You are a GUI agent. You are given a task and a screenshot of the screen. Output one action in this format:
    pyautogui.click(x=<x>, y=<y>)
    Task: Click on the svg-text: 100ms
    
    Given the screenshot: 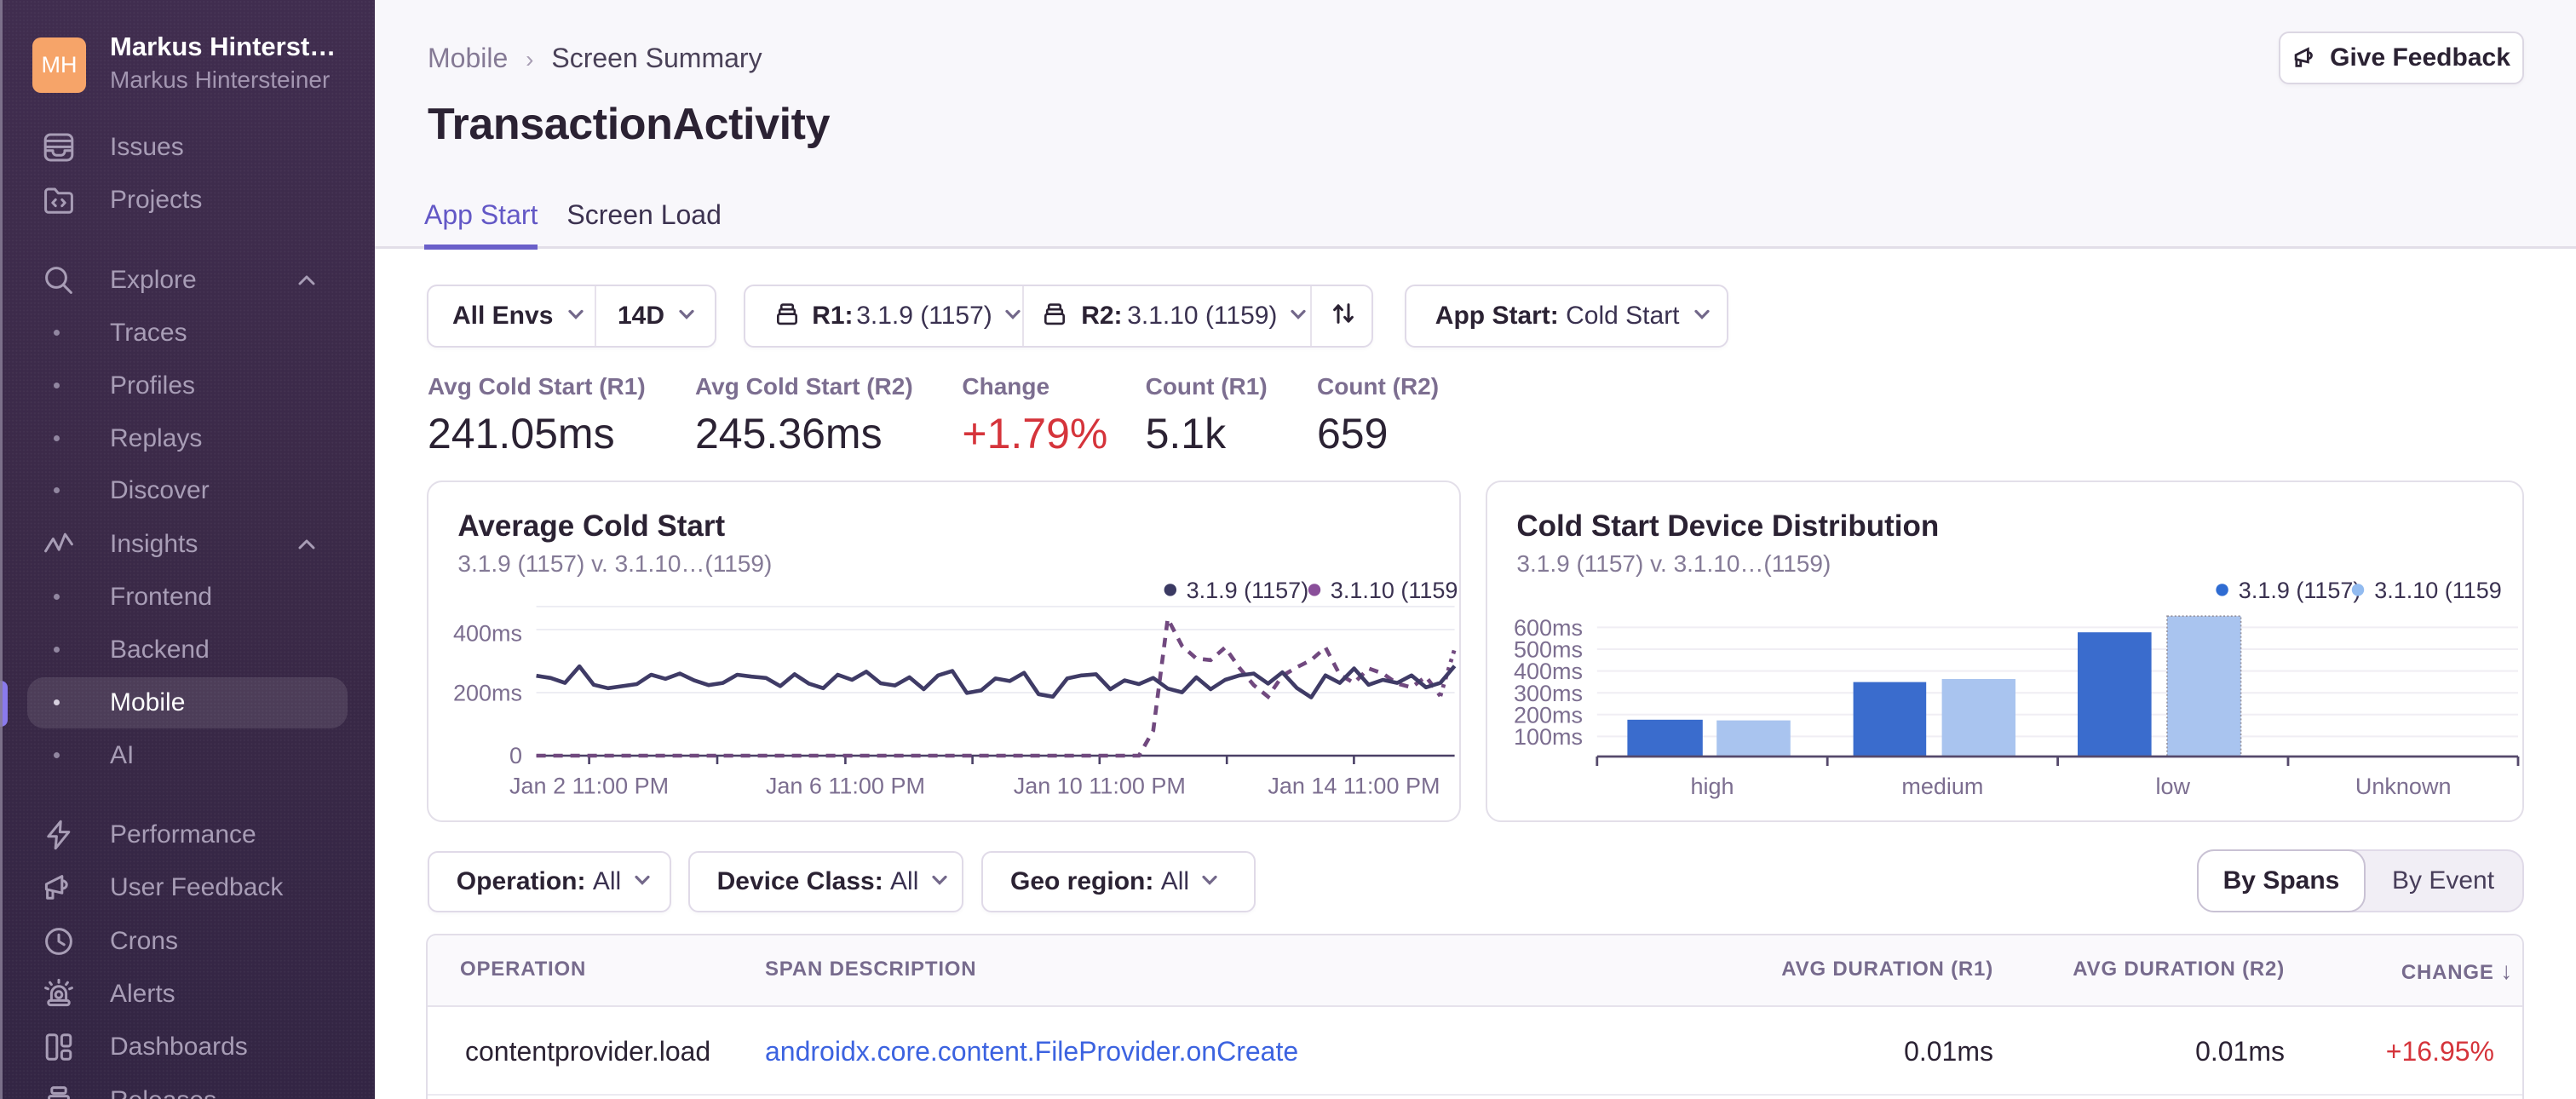 What is the action you would take?
    pyautogui.click(x=1549, y=737)
    